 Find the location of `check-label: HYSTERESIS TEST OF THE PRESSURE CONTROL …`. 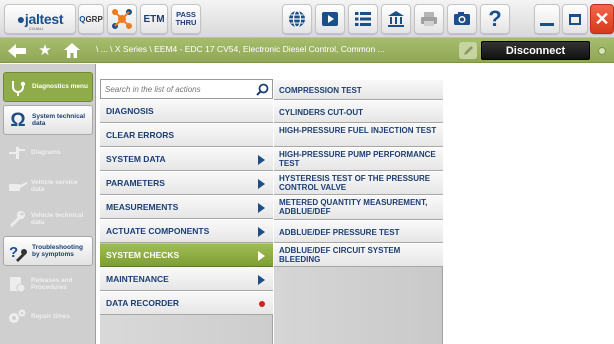

check-label: HYSTERESIS TEST OF THE PRESSURE CONTROL … is located at coordinates (355, 183).